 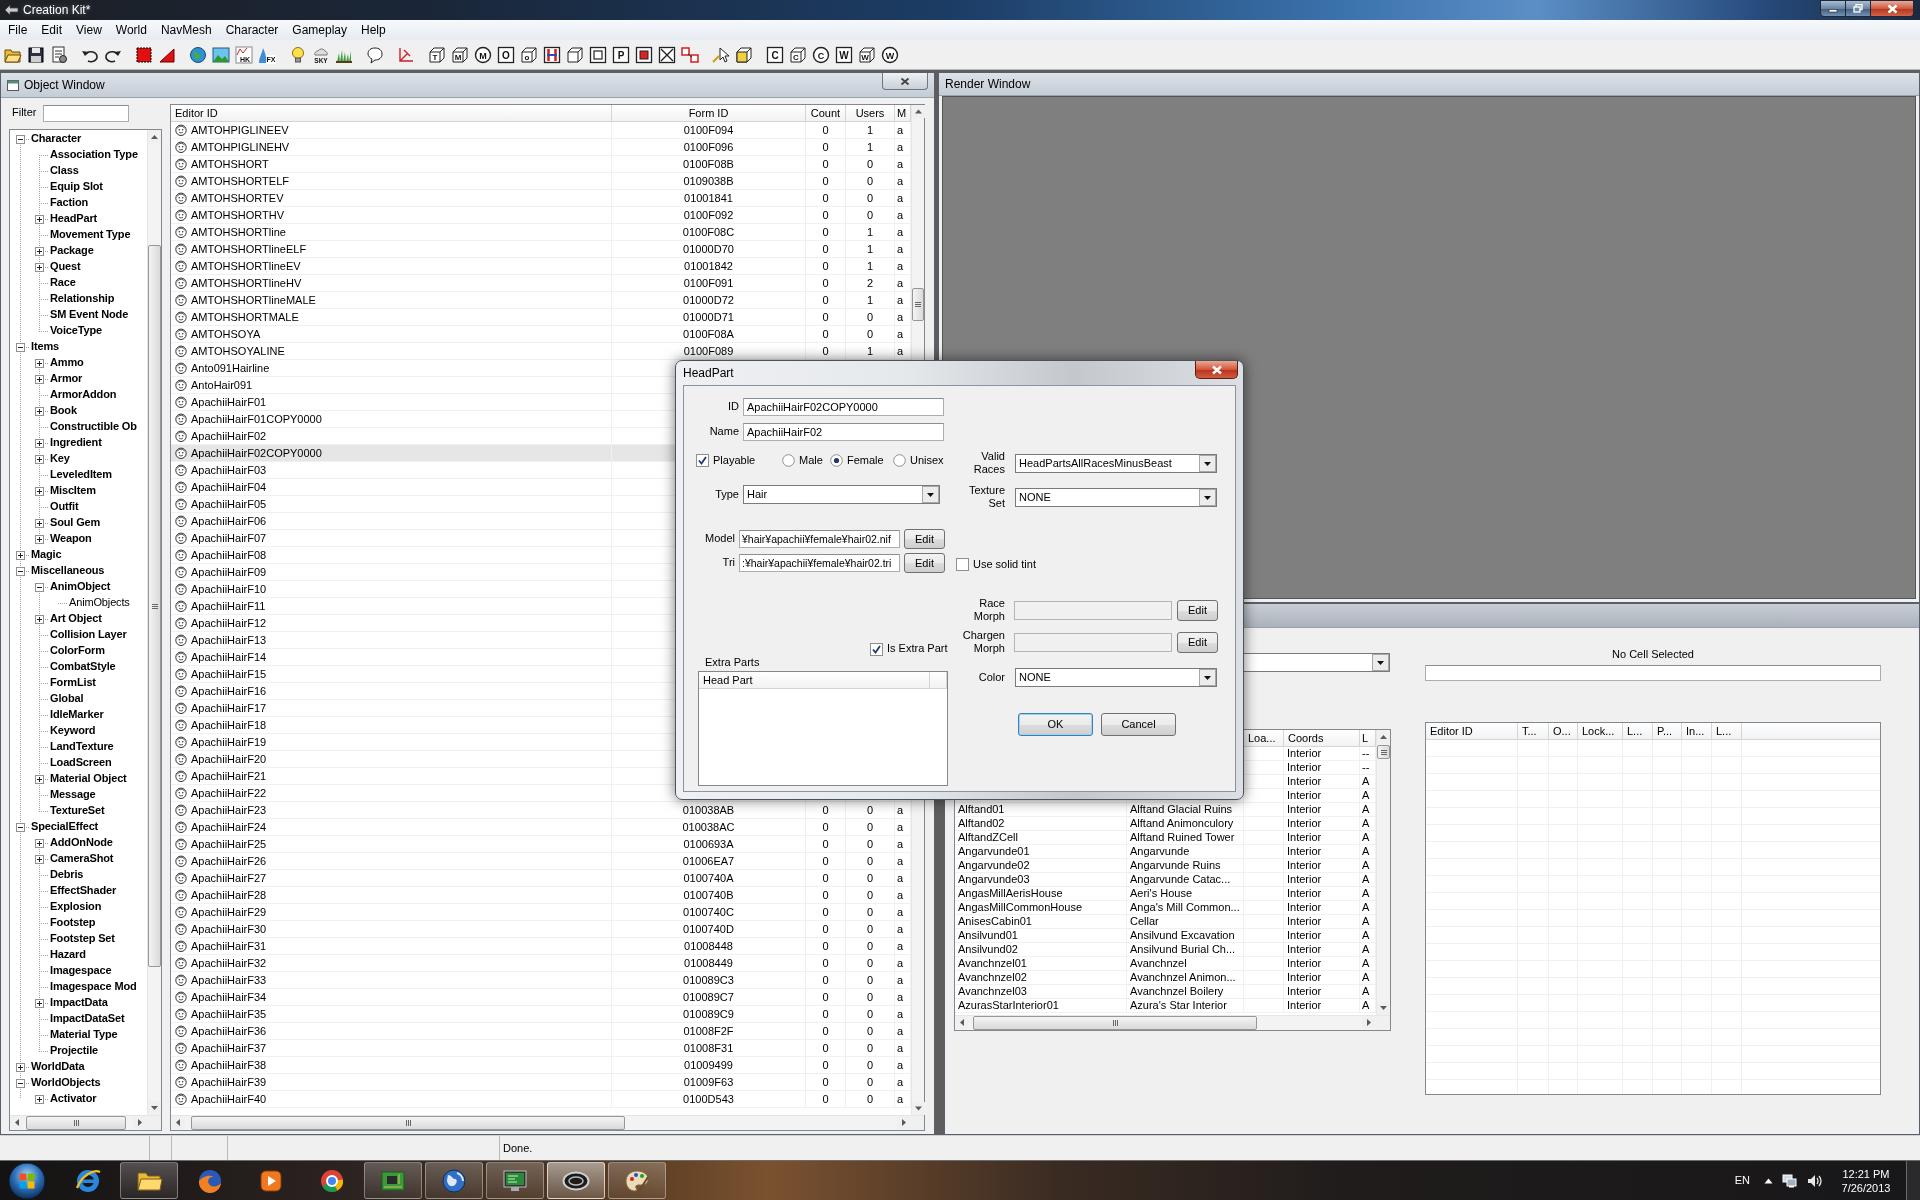 I want to click on tree-item: LoadScreen, so click(x=81, y=763).